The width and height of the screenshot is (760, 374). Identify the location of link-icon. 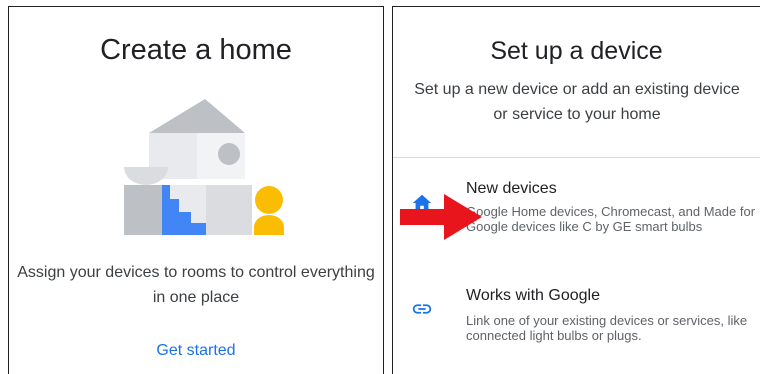
(422, 309).